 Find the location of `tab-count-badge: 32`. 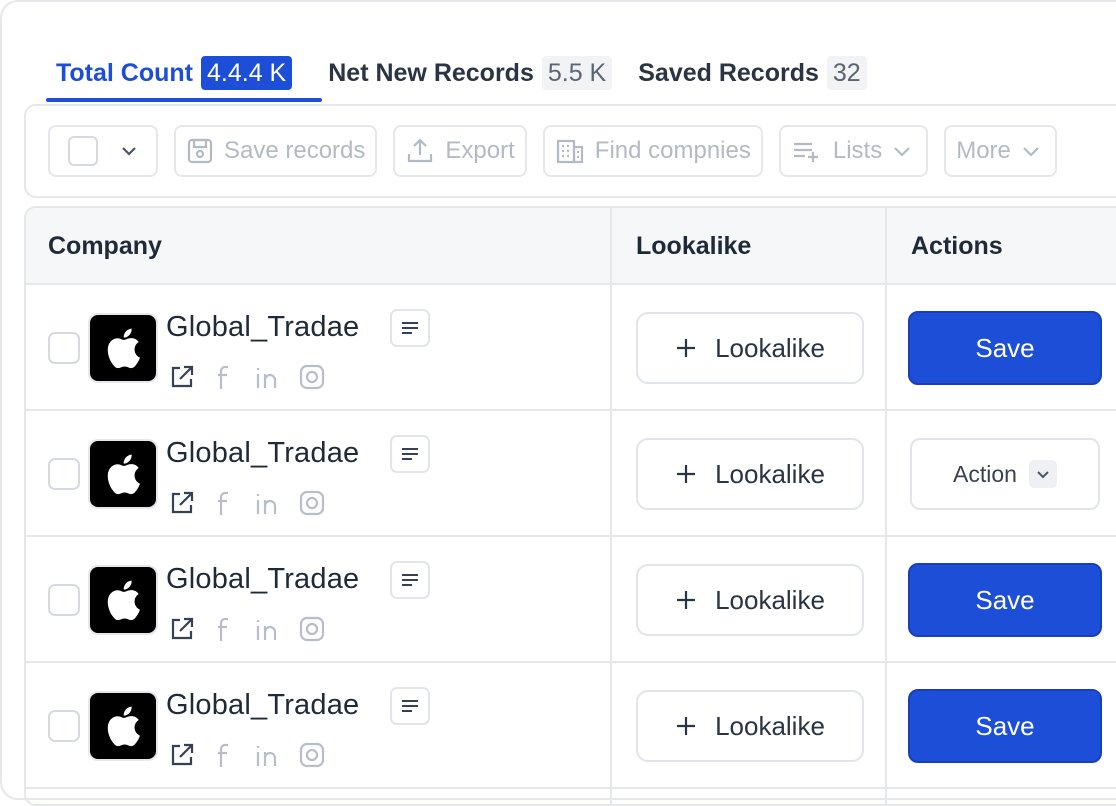

tab-count-badge: 32 is located at coordinates (846, 73).